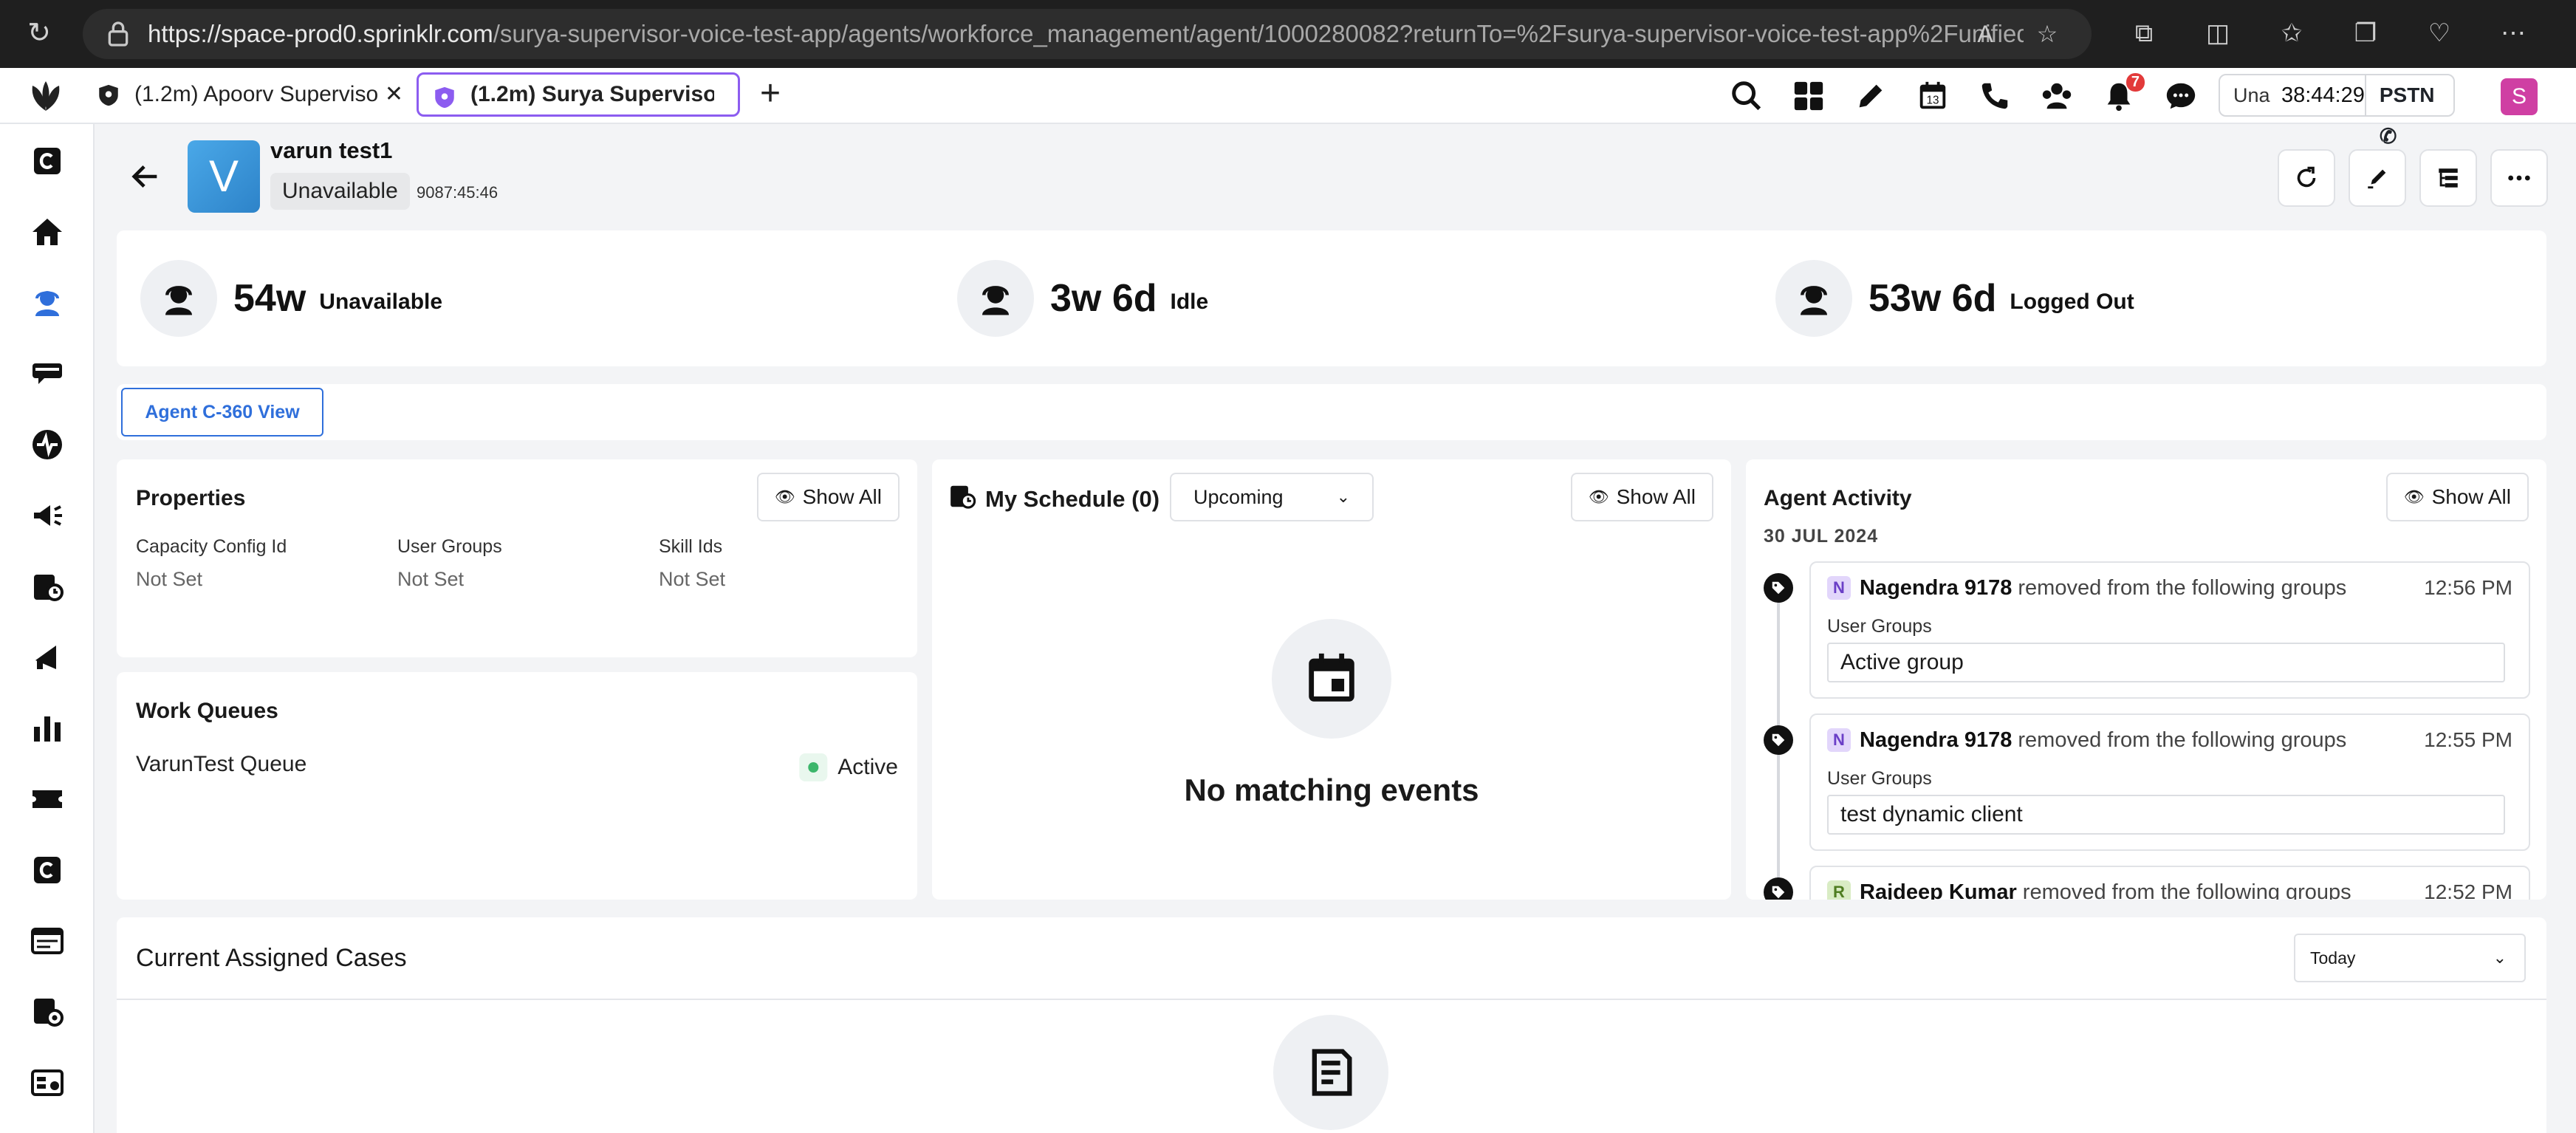 This screenshot has height=1133, width=2576. What do you see at coordinates (1331, 999) in the screenshot?
I see `divider` at bounding box center [1331, 999].